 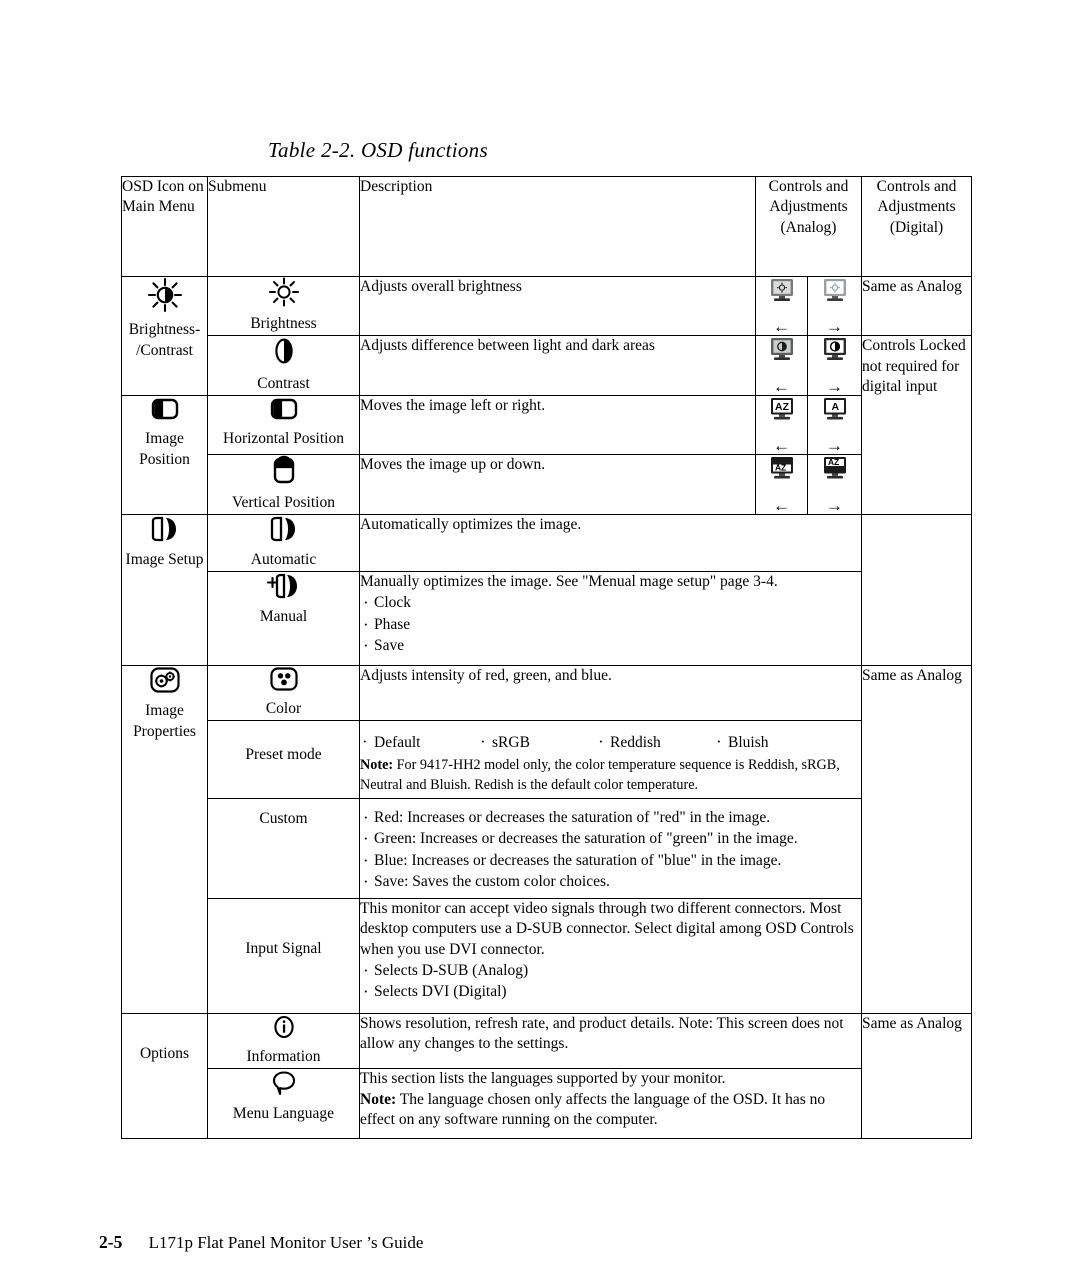 What do you see at coordinates (835, 349) in the screenshot?
I see `monitor-contrast-high-icon` at bounding box center [835, 349].